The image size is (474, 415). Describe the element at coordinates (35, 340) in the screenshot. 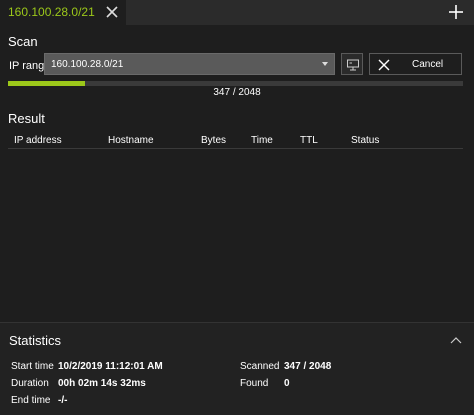

I see `statistics-section-title: Statistics` at that location.